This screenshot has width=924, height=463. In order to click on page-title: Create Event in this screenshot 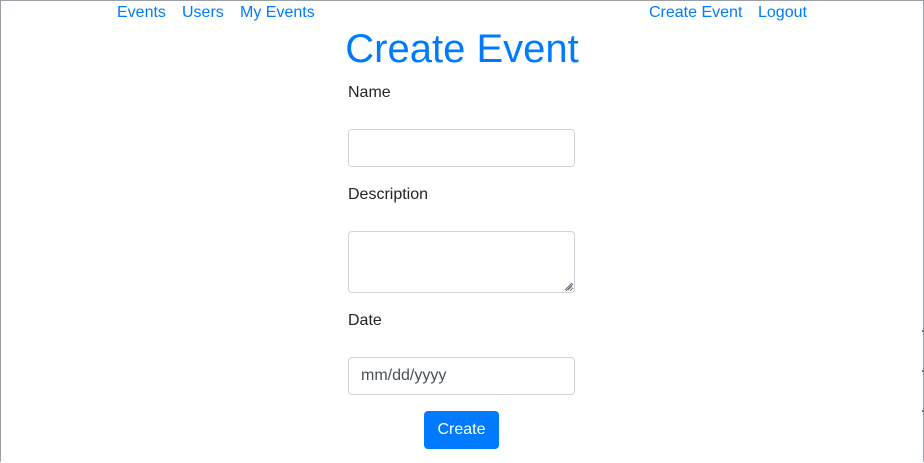, I will do `click(462, 49)`.